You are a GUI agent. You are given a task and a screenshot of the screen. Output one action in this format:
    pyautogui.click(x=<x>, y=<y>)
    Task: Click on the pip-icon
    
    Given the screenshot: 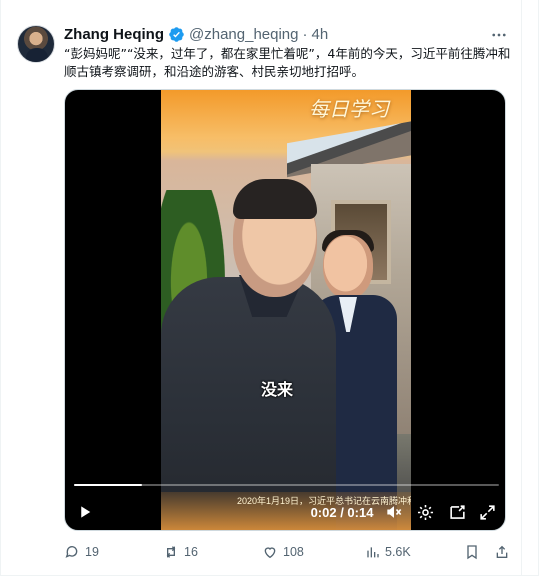 What is the action you would take?
    pyautogui.click(x=457, y=511)
    